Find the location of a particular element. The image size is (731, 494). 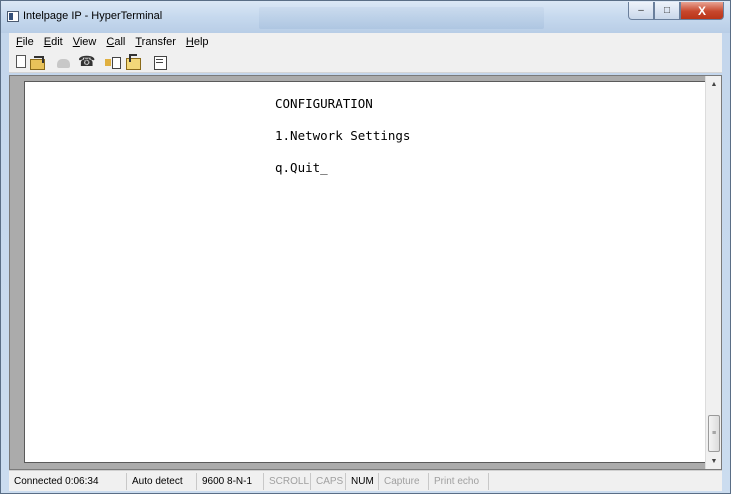

menu-view-accel: V is located at coordinates (76, 42).